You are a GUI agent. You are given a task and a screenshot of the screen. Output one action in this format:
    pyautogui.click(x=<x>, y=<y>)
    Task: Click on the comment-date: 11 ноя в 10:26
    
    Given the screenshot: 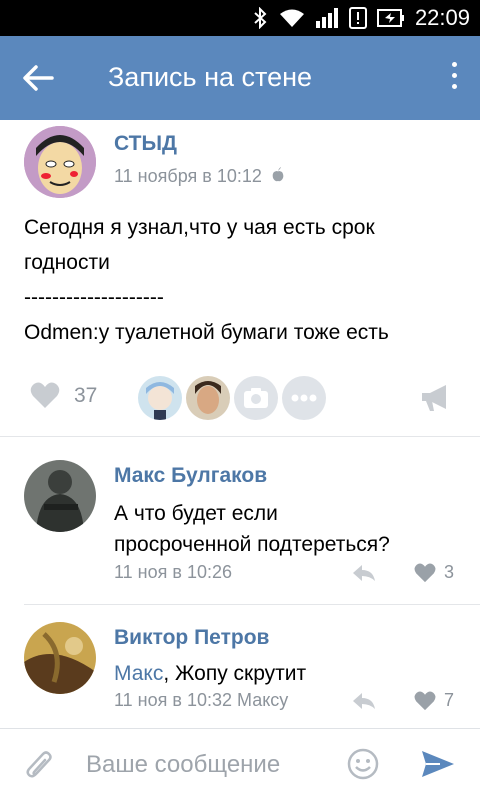 What is the action you would take?
    pyautogui.click(x=173, y=572)
    